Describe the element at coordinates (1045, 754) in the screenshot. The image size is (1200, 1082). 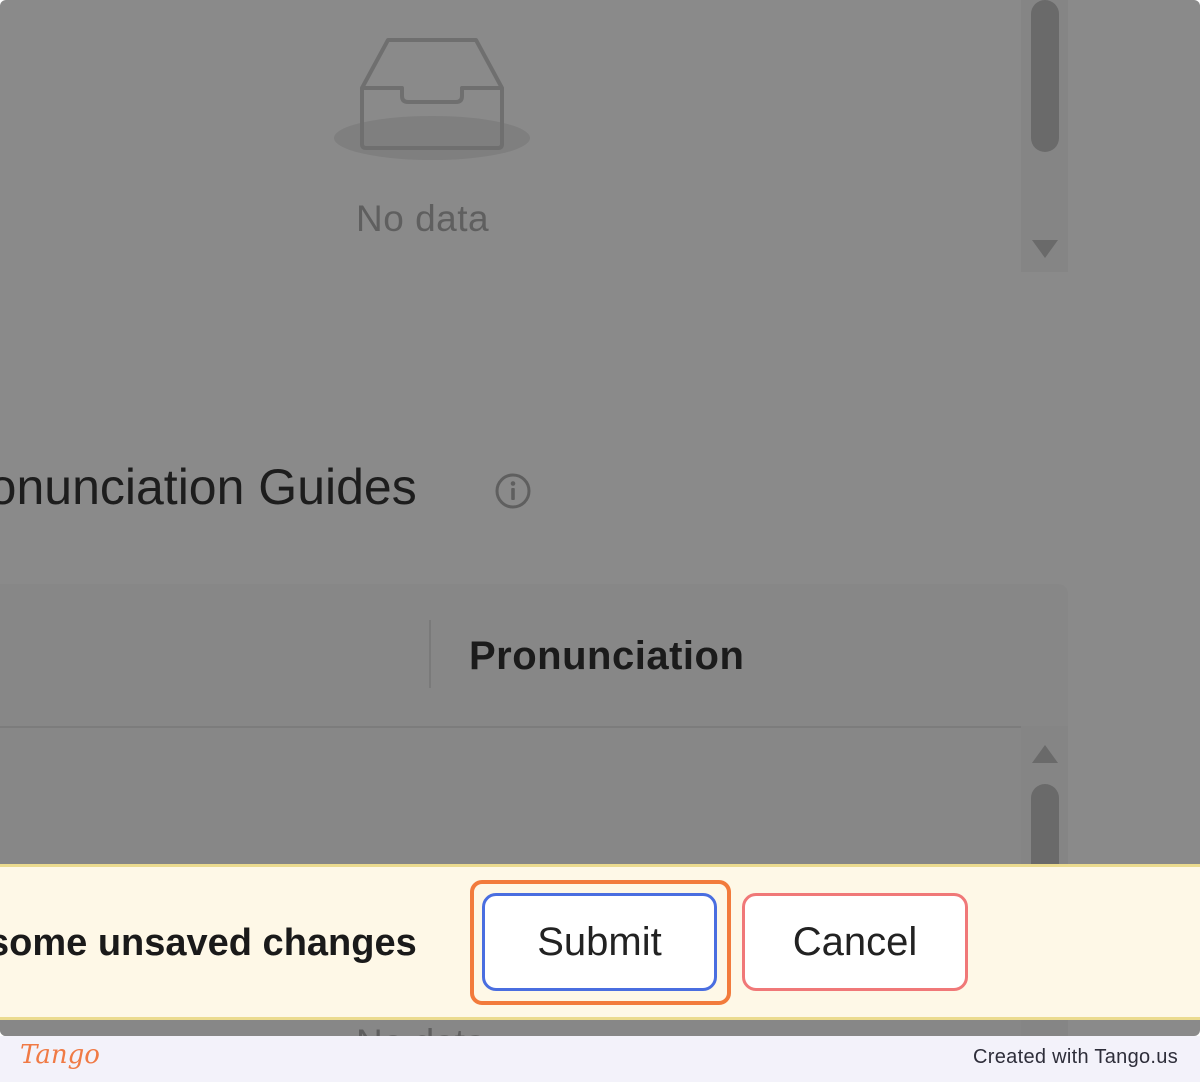
I see `scroll-up-arrow-icon` at that location.